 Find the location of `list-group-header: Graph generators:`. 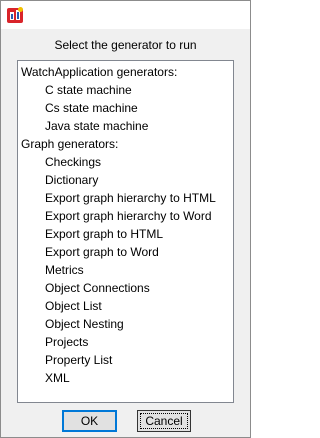

list-group-header: Graph generators: is located at coordinates (125, 144).